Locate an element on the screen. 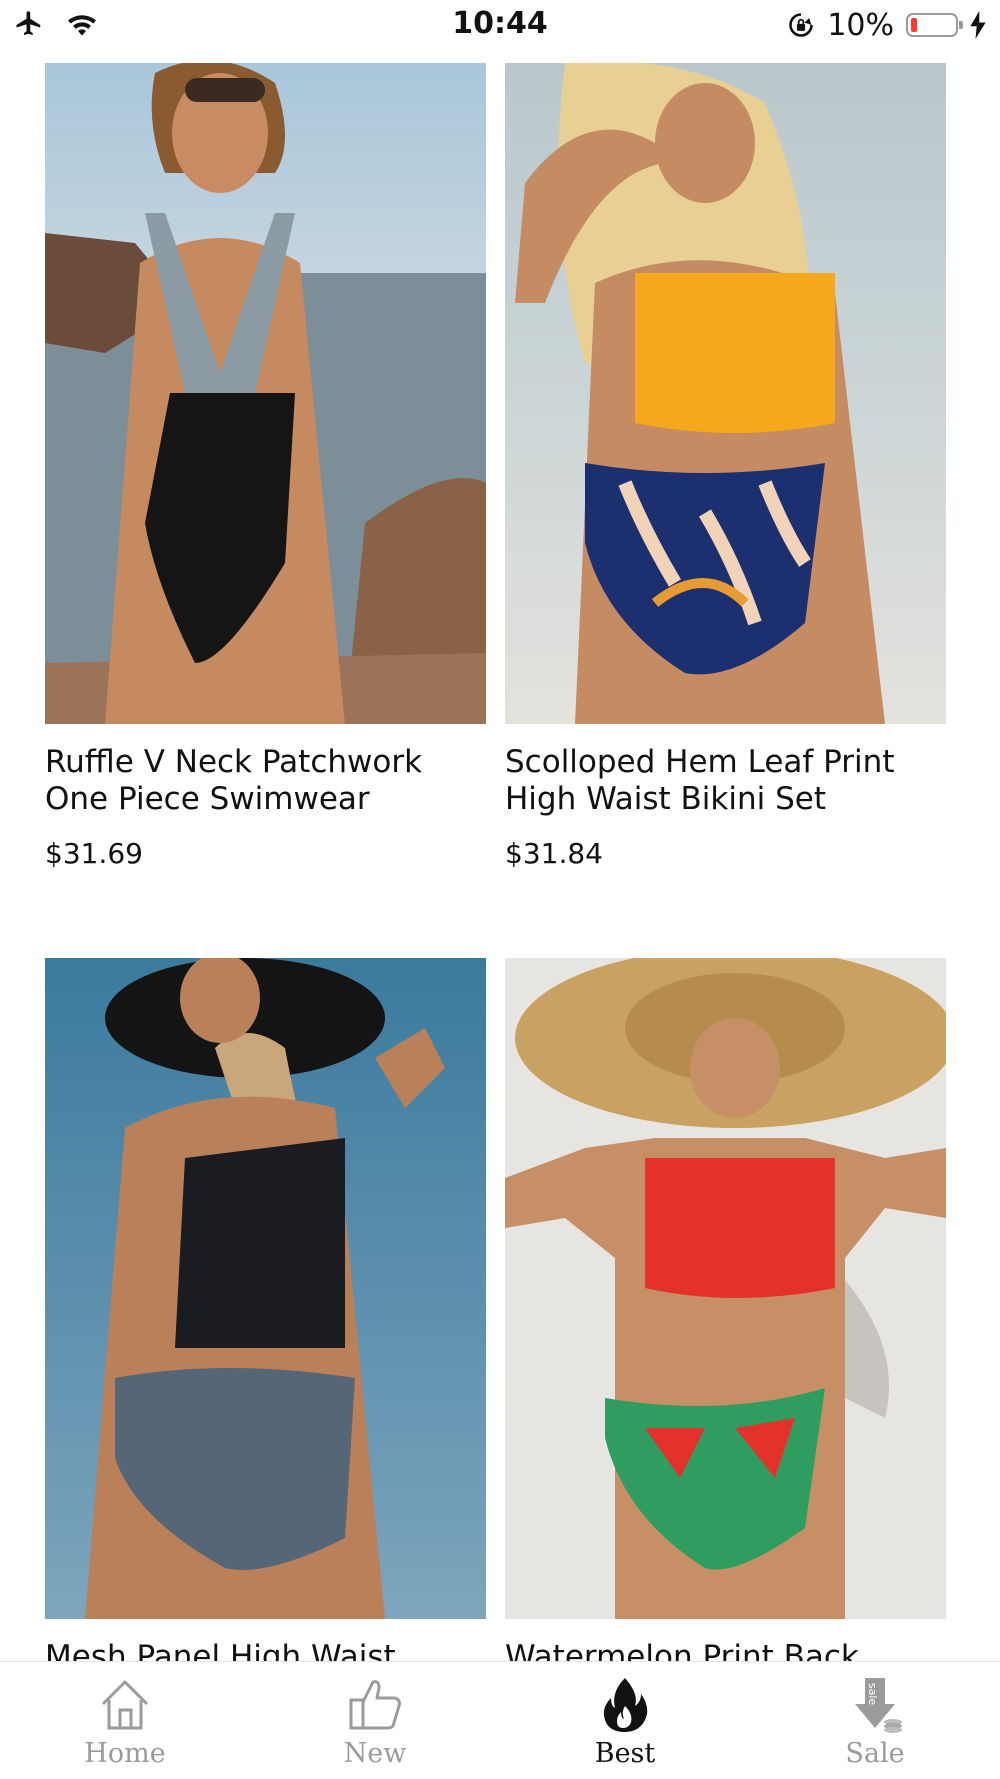 The width and height of the screenshot is (1000, 1779). tab-home: Home is located at coordinates (125, 1720).